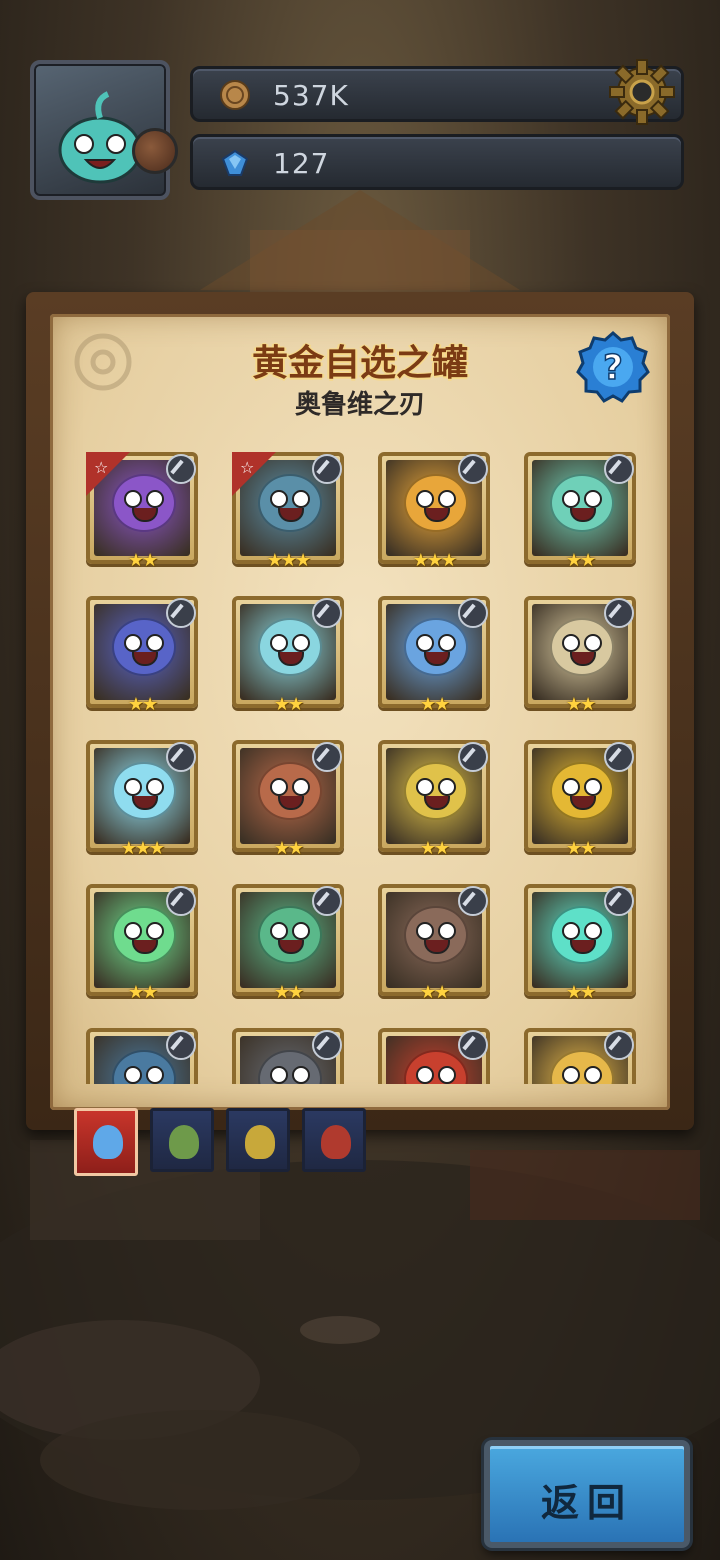 The height and width of the screenshot is (1560, 720). Describe the element at coordinates (642, 92) in the screenshot. I see `gear-icon` at that location.